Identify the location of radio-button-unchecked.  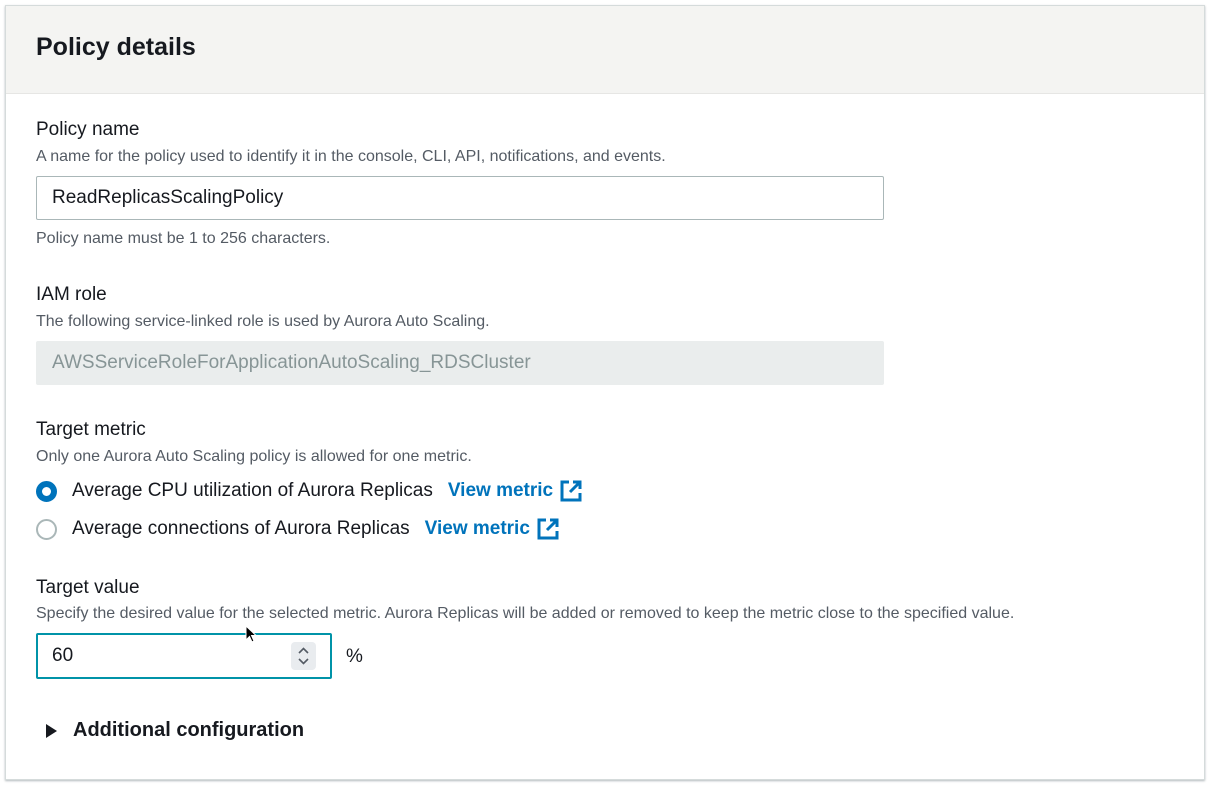
(46, 529).